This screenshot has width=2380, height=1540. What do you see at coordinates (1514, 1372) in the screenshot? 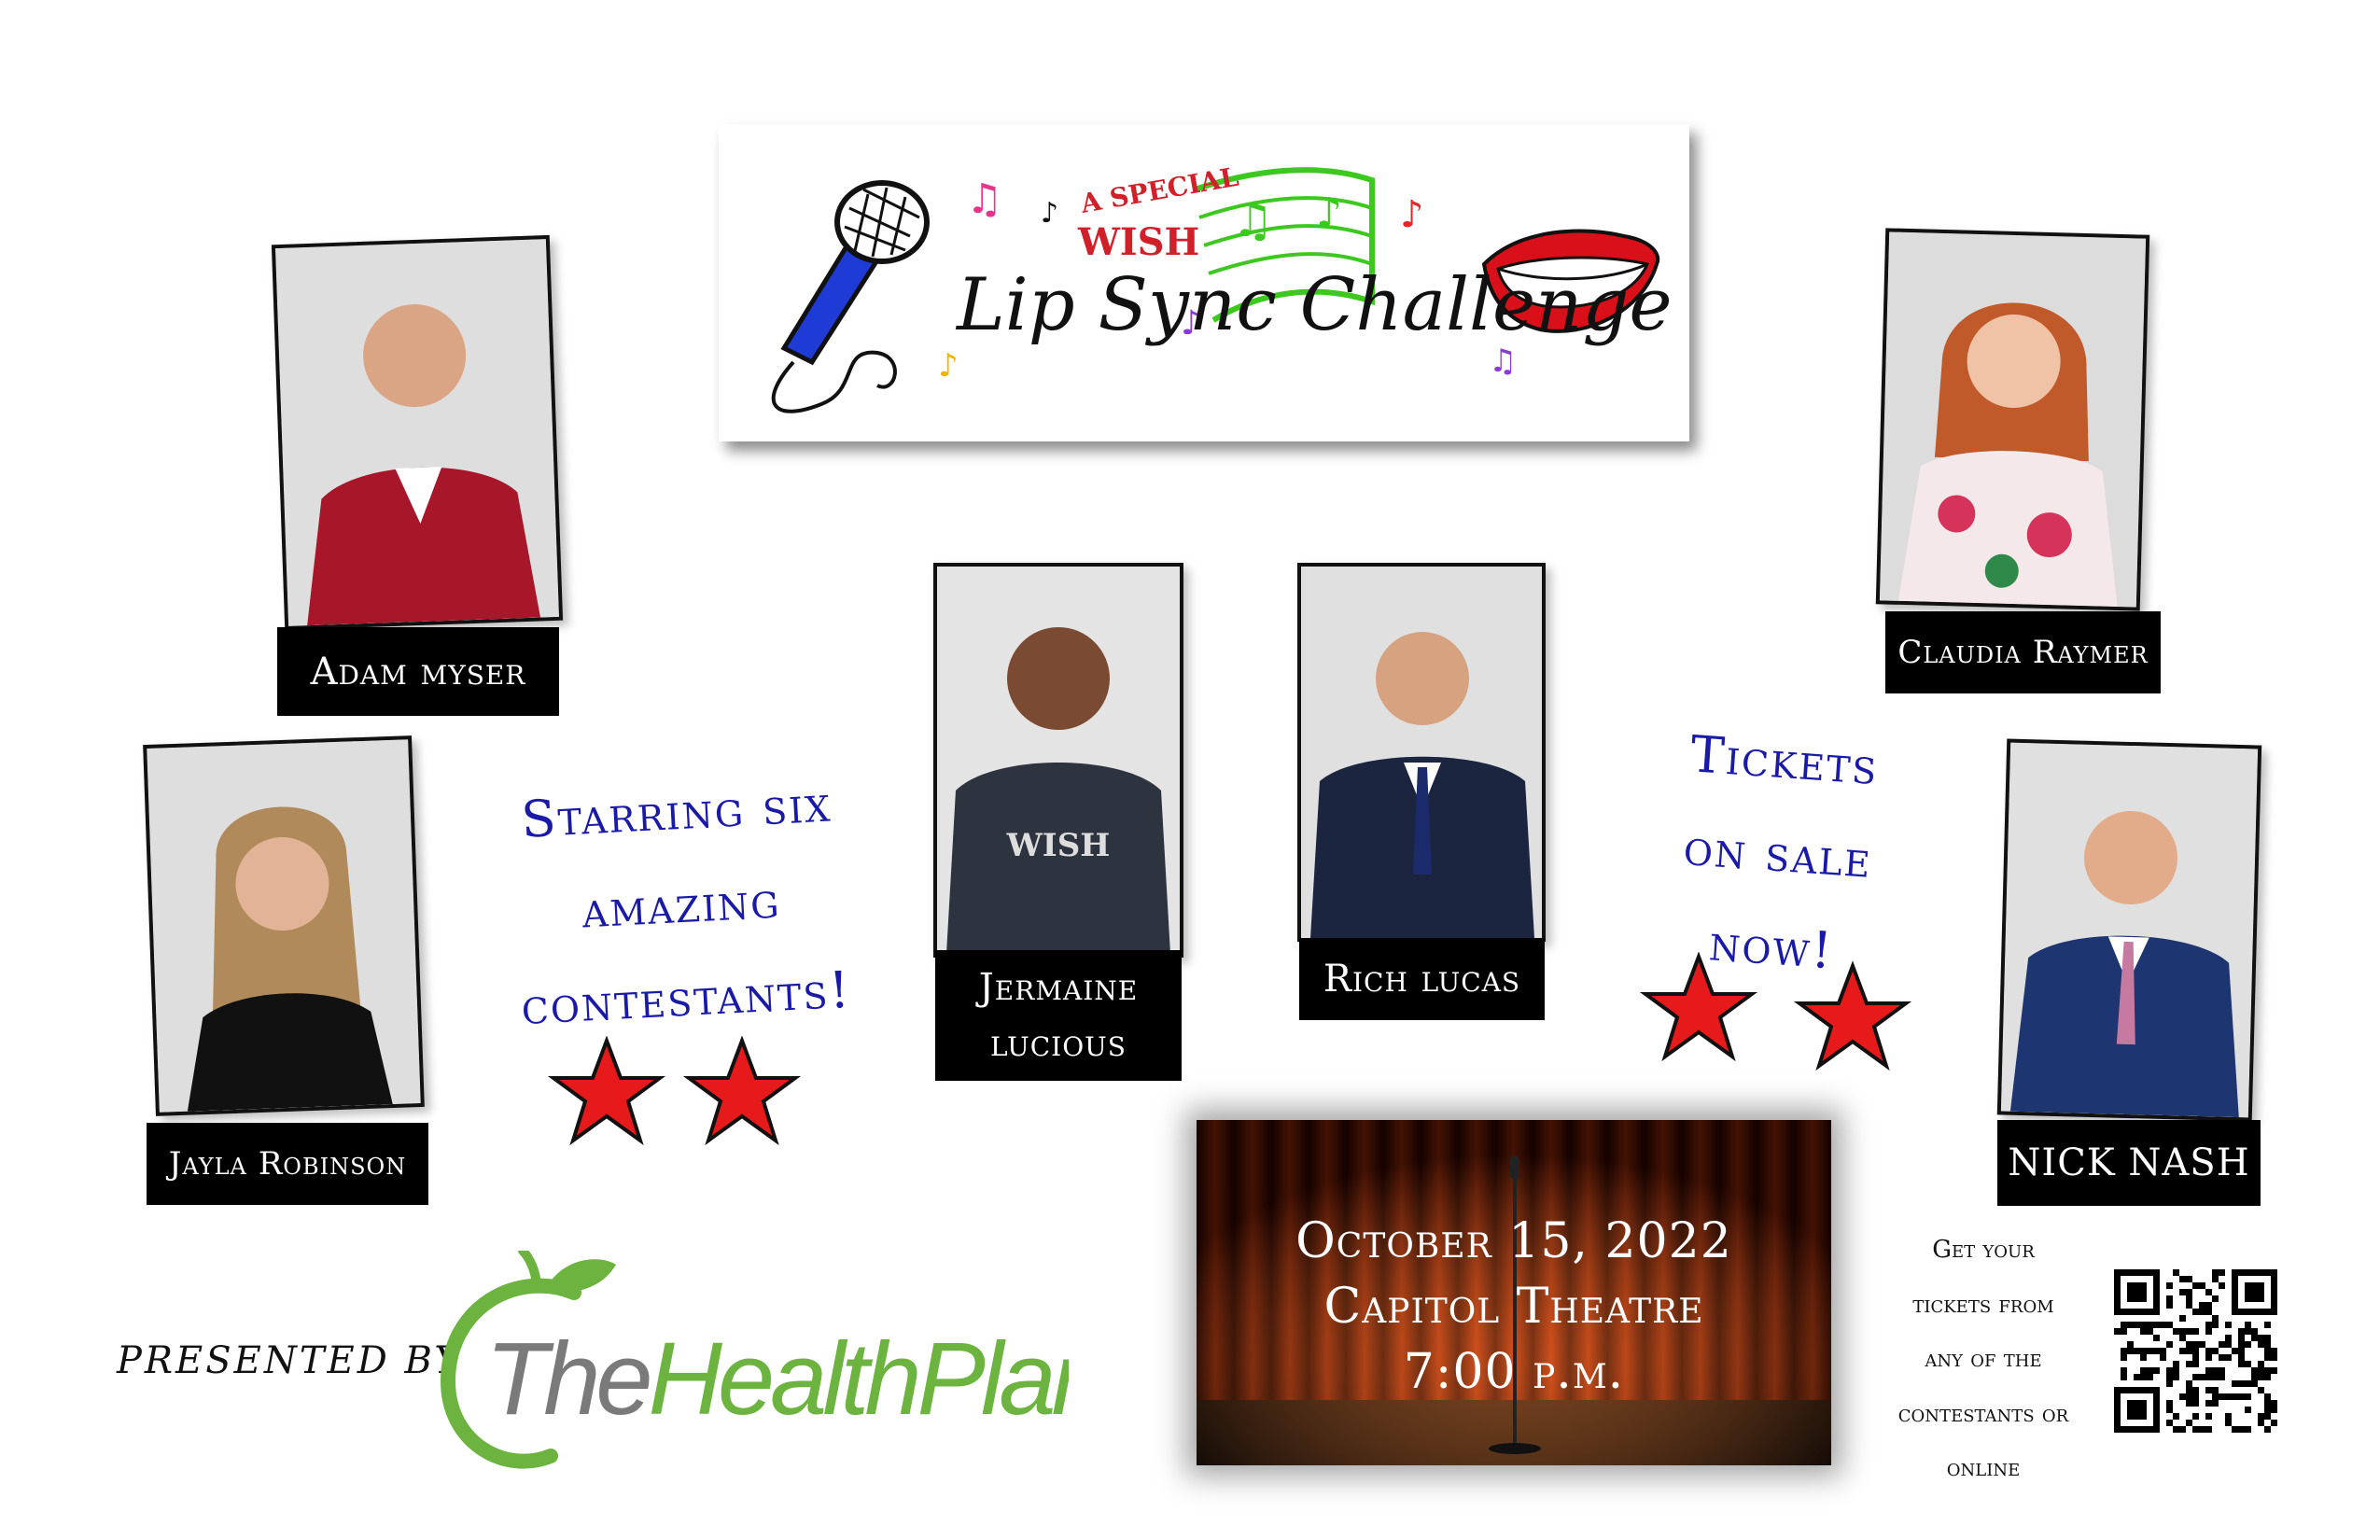
I see `event-time: 7:00 p.m.` at bounding box center [1514, 1372].